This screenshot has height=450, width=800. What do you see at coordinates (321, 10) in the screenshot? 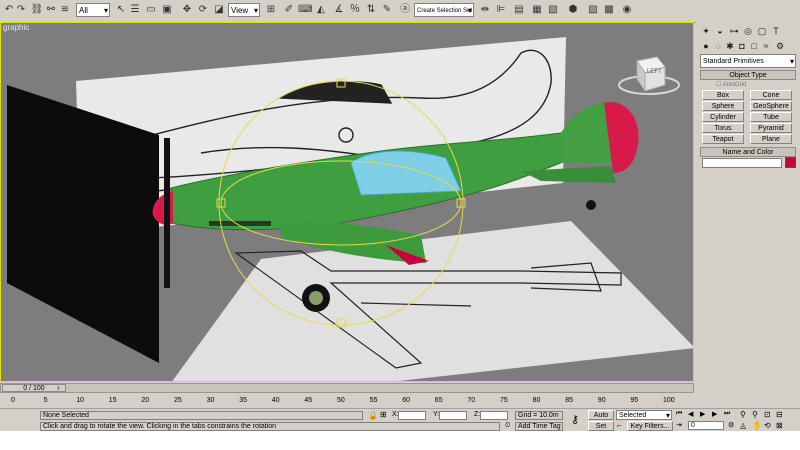
I see `snaps-toggle-icon: ◭` at bounding box center [321, 10].